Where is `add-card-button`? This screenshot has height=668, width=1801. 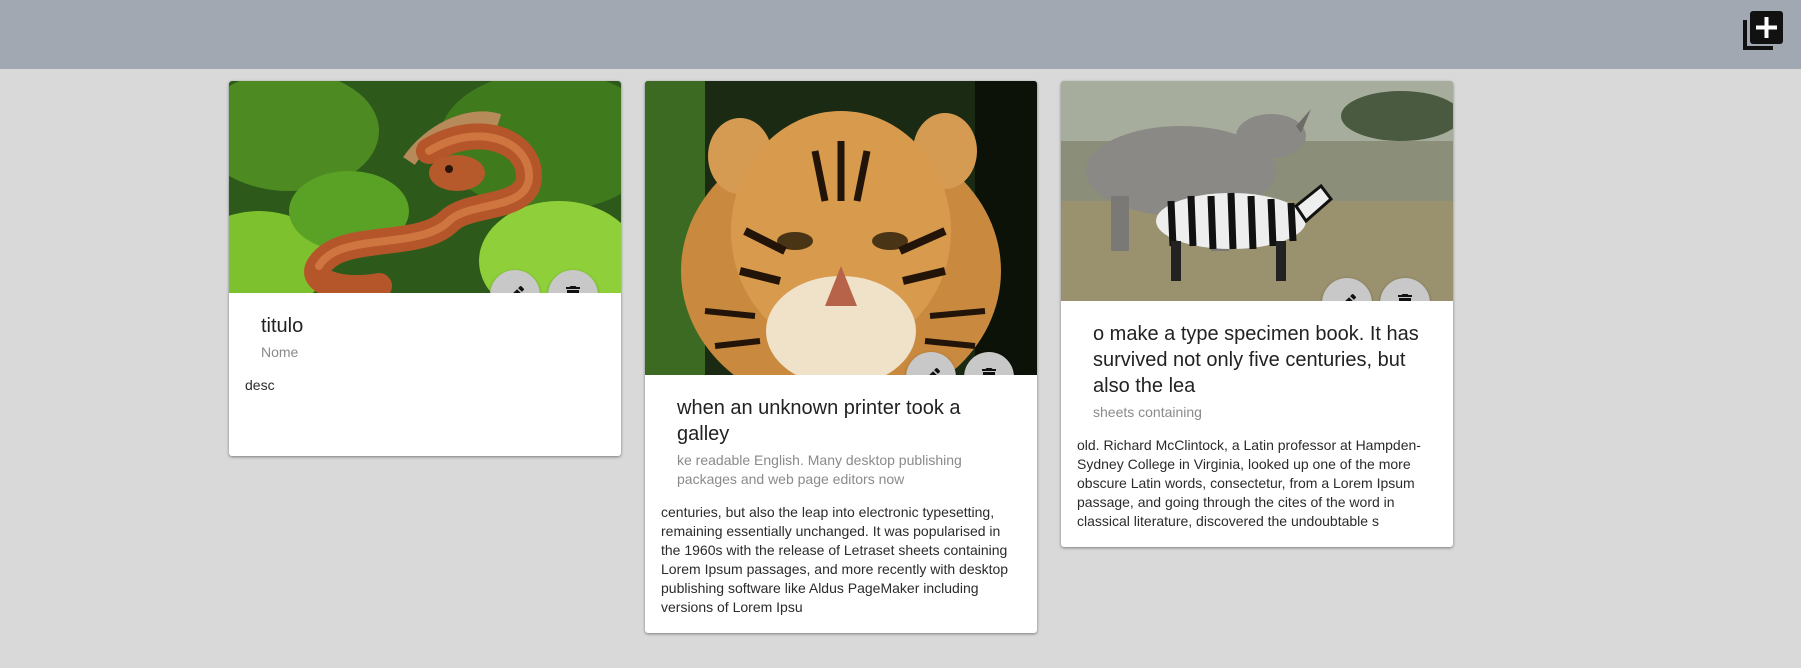
add-card-button is located at coordinates (1761, 32).